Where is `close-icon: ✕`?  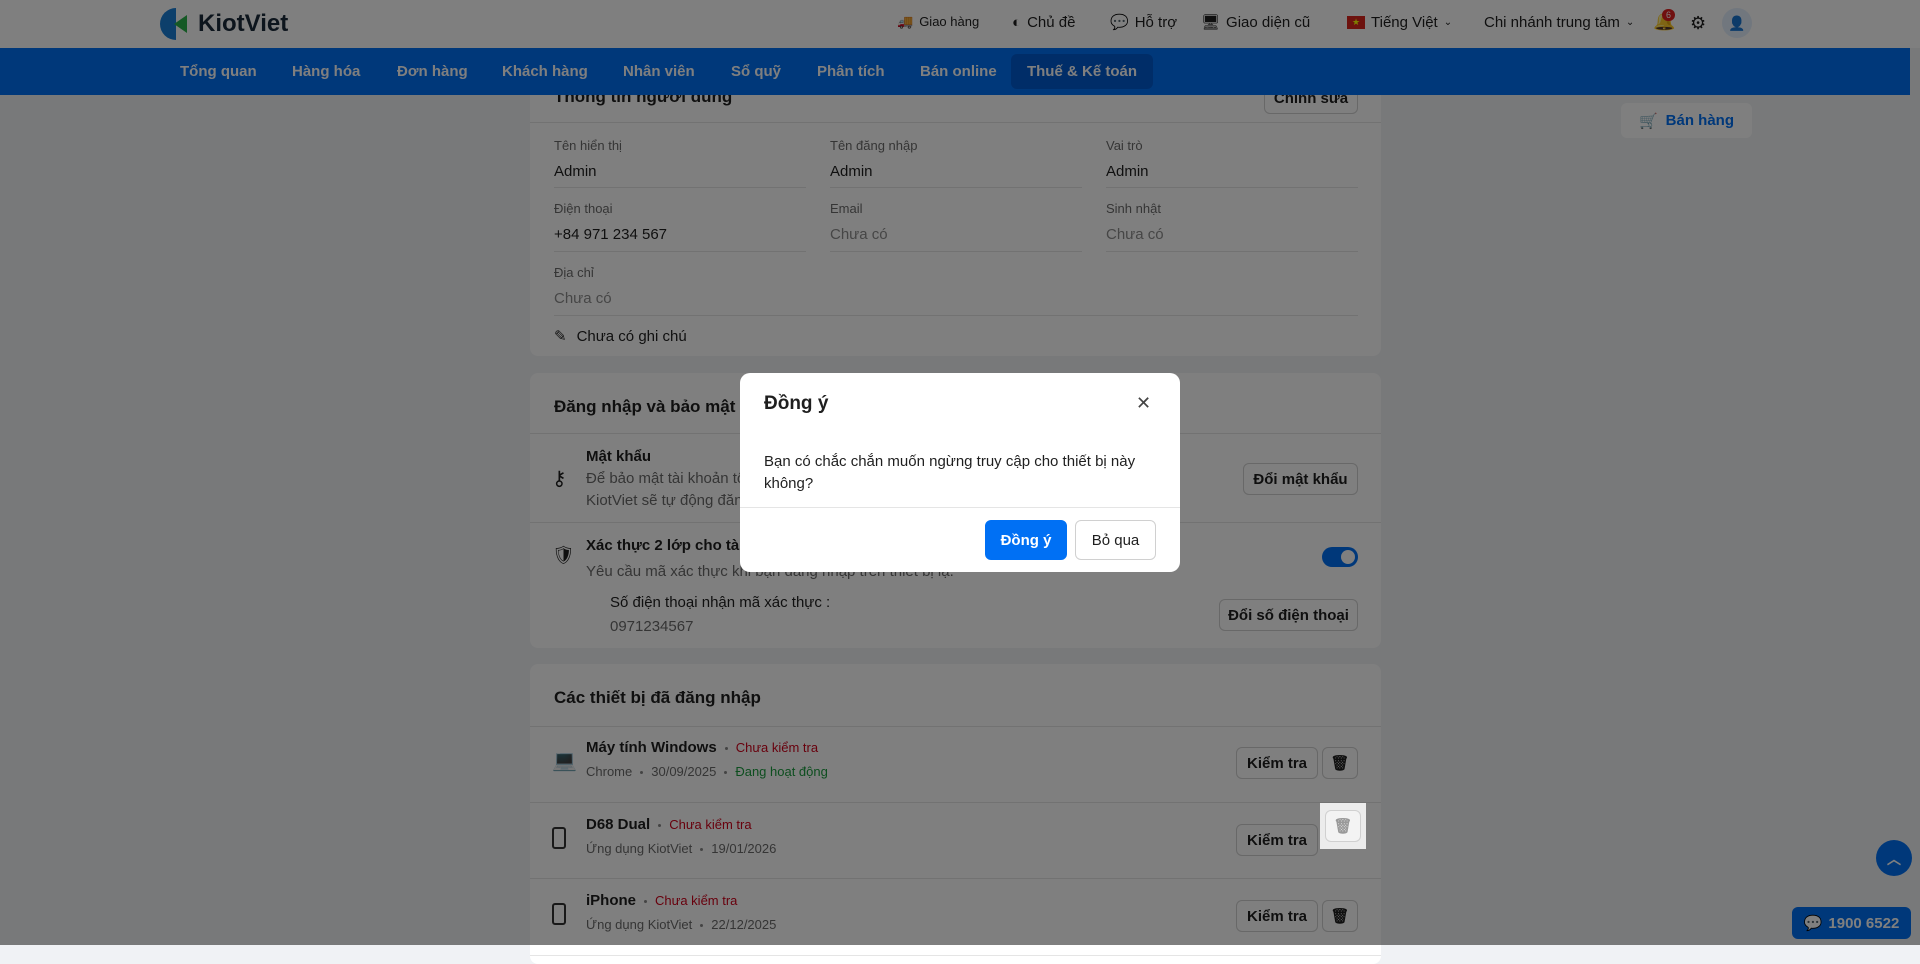 close-icon: ✕ is located at coordinates (1143, 403).